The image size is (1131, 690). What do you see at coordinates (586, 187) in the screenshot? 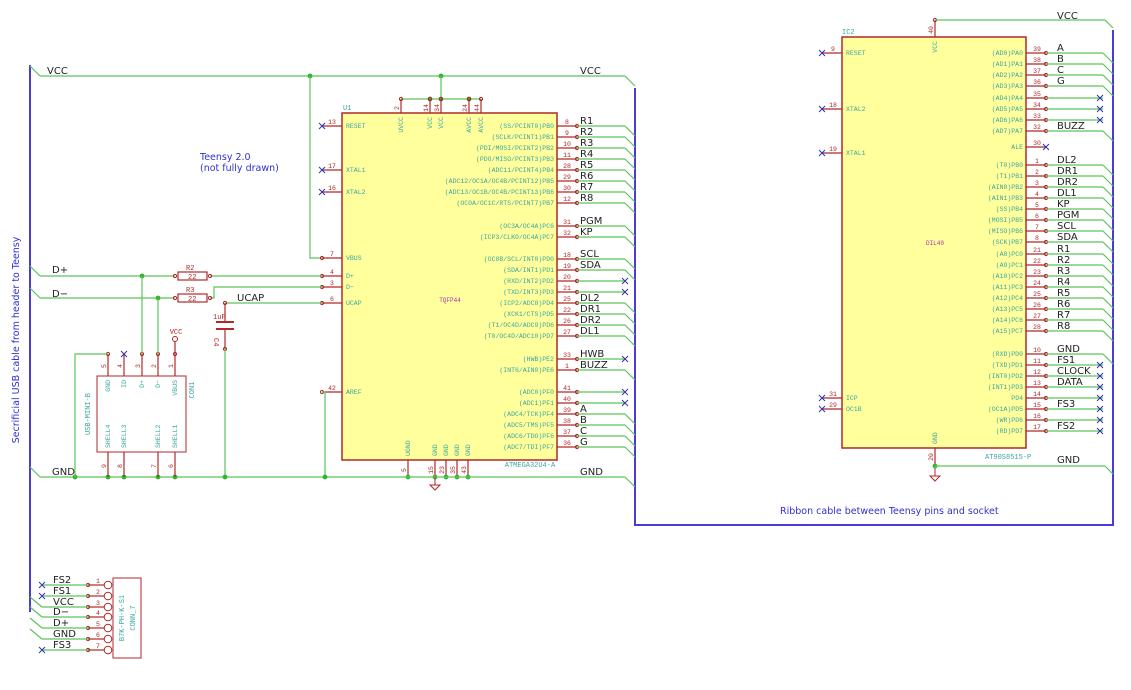
I see `net-label: R7` at bounding box center [586, 187].